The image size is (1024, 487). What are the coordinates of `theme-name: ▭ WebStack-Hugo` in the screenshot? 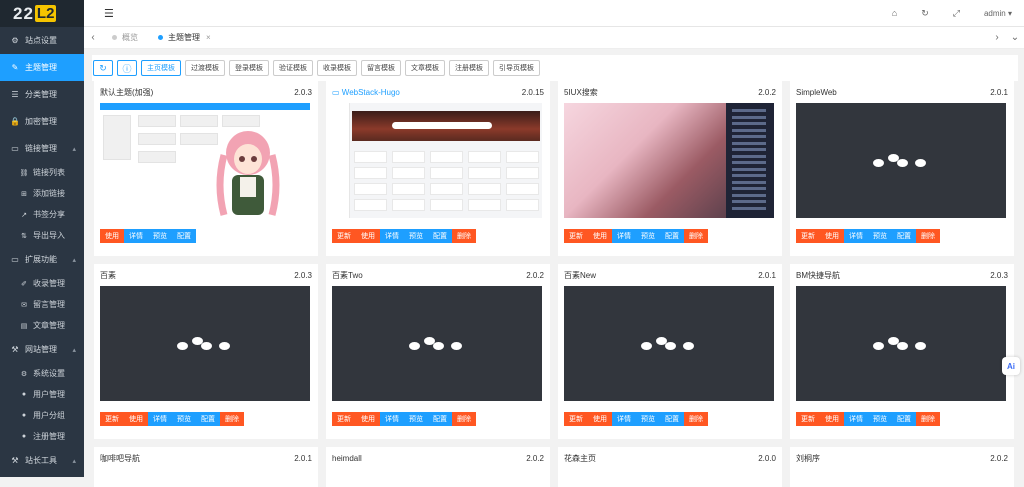 It's located at (366, 92).